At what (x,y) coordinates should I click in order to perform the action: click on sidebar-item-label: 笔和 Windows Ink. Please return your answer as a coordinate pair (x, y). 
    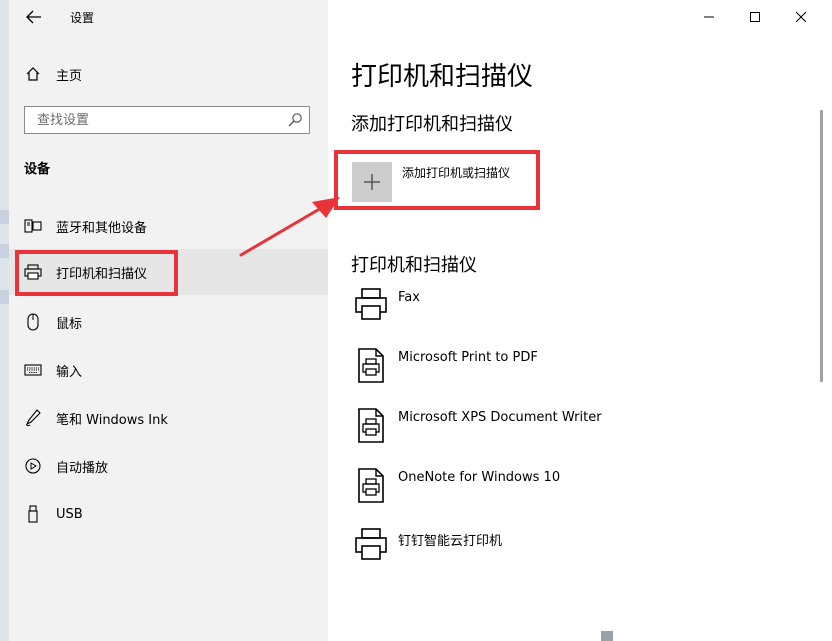
    Looking at the image, I should click on (112, 420).